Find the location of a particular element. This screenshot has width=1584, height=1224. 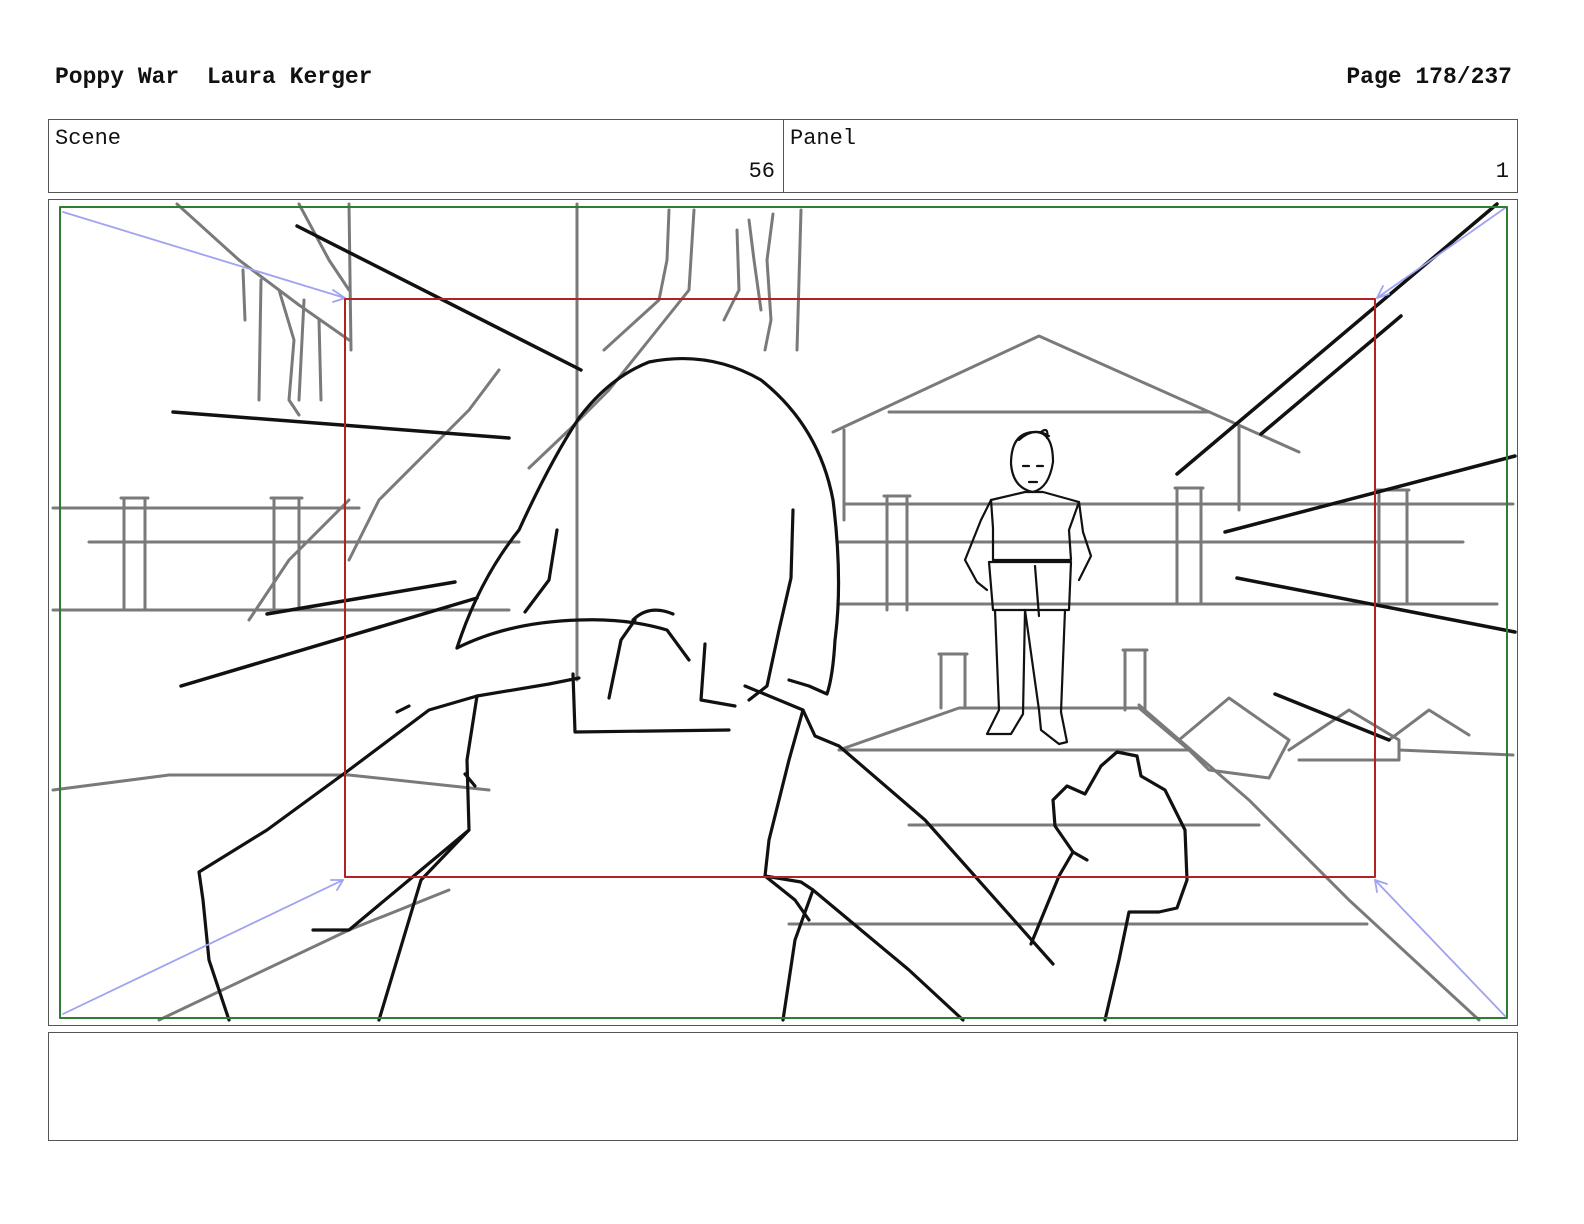

project-title: Poppy War is located at coordinates (117, 77).